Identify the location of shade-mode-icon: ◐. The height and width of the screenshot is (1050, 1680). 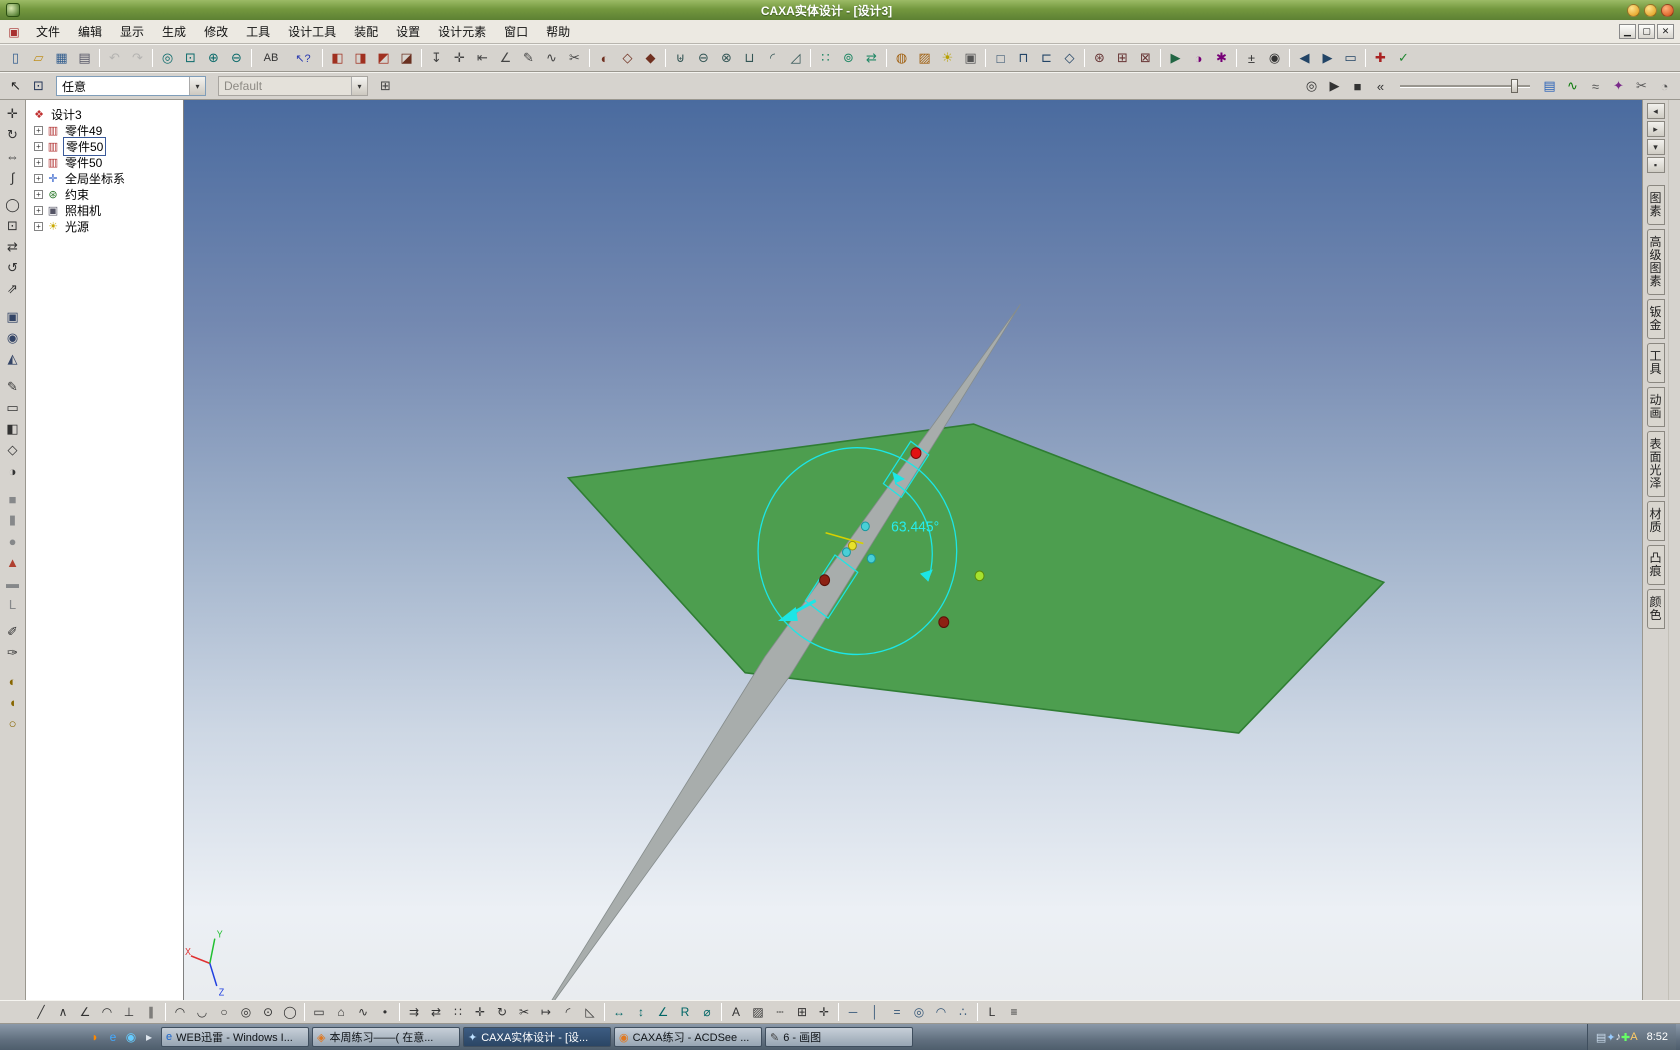
(604, 58).